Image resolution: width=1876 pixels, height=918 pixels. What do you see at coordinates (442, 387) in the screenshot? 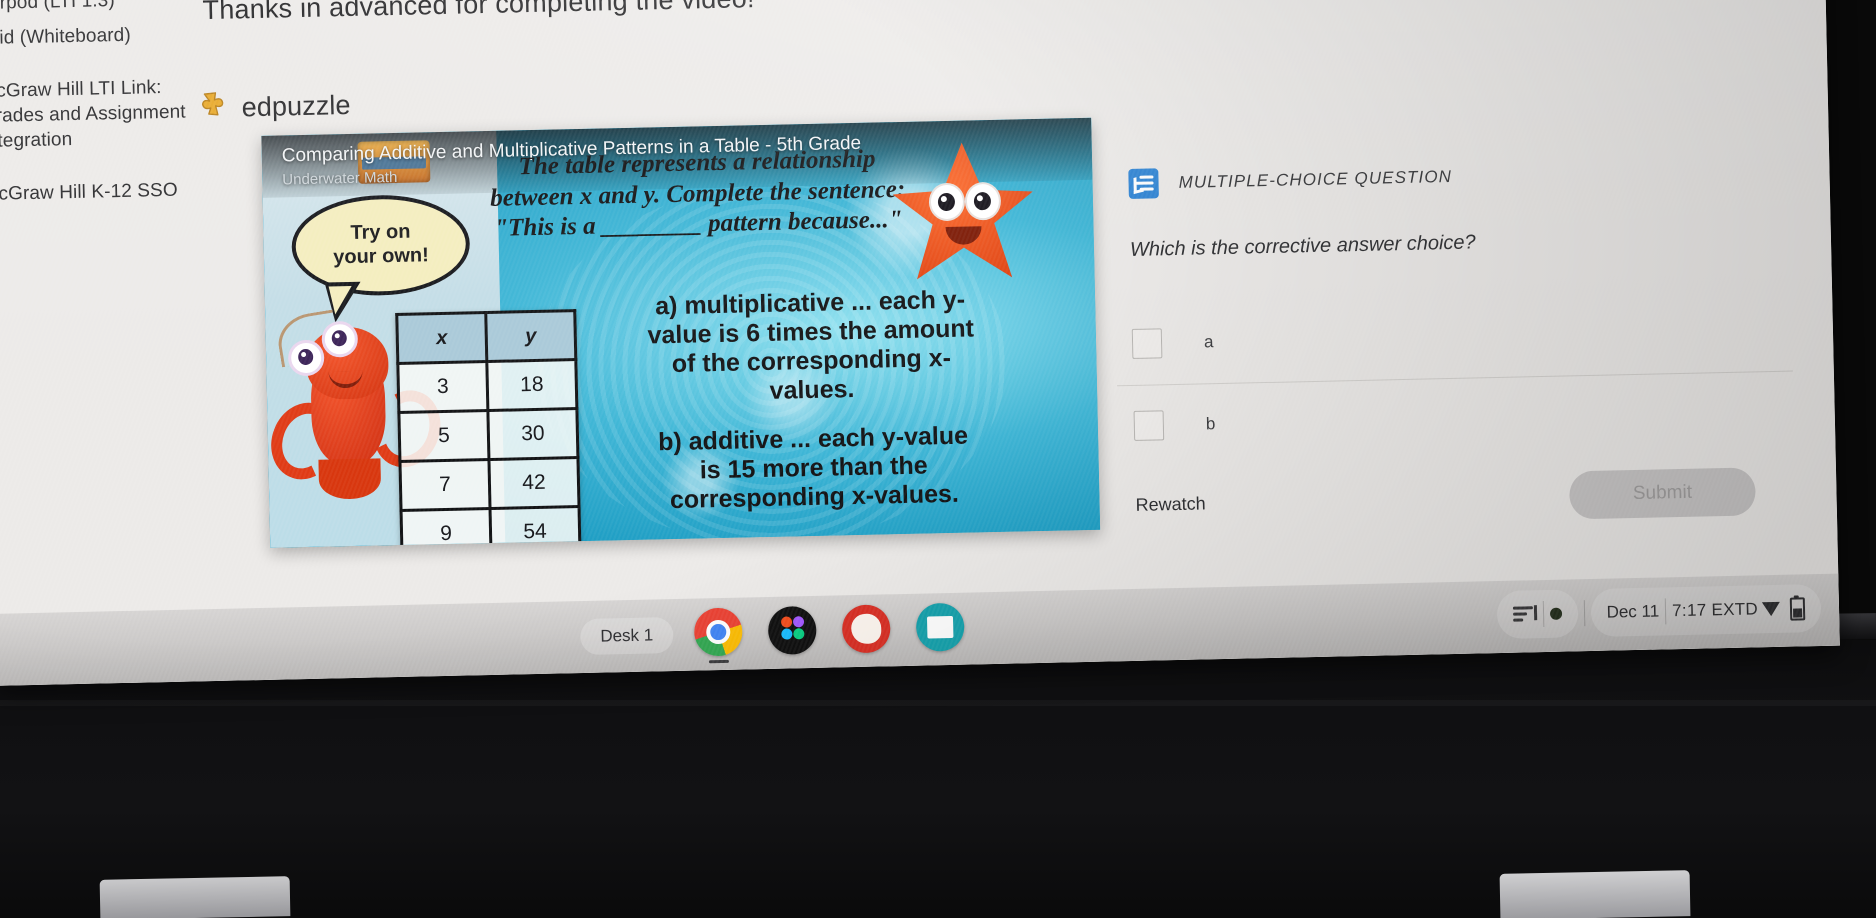
I see `table-cell-x: 3` at bounding box center [442, 387].